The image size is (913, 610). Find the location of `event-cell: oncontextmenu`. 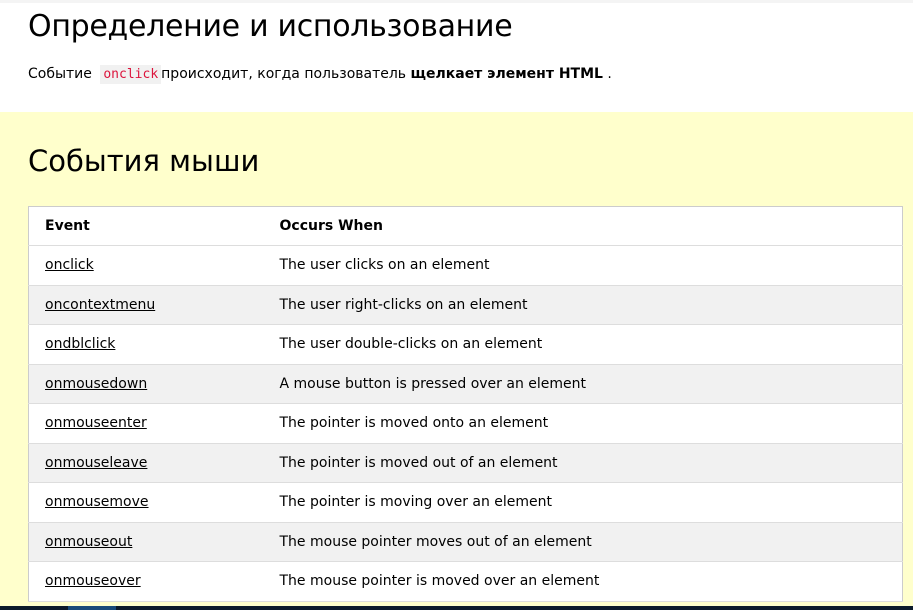

event-cell: oncontextmenu is located at coordinates (146, 305).